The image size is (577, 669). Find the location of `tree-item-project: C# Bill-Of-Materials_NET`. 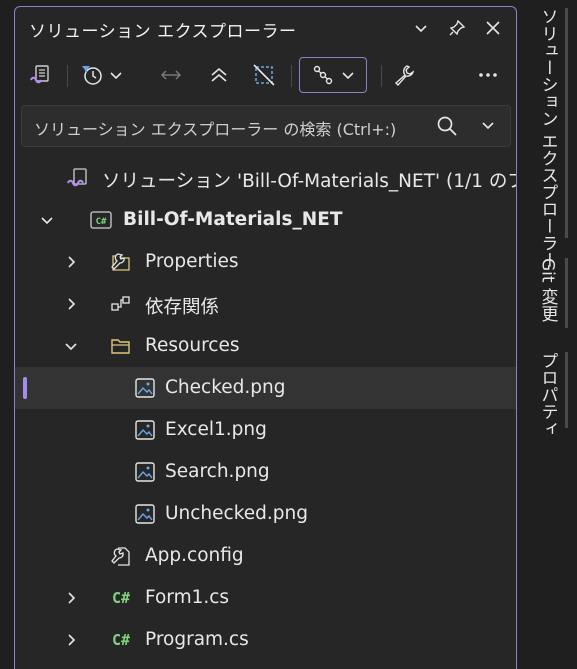

tree-item-project: C# Bill-Of-Materials_NET is located at coordinates (265, 220).